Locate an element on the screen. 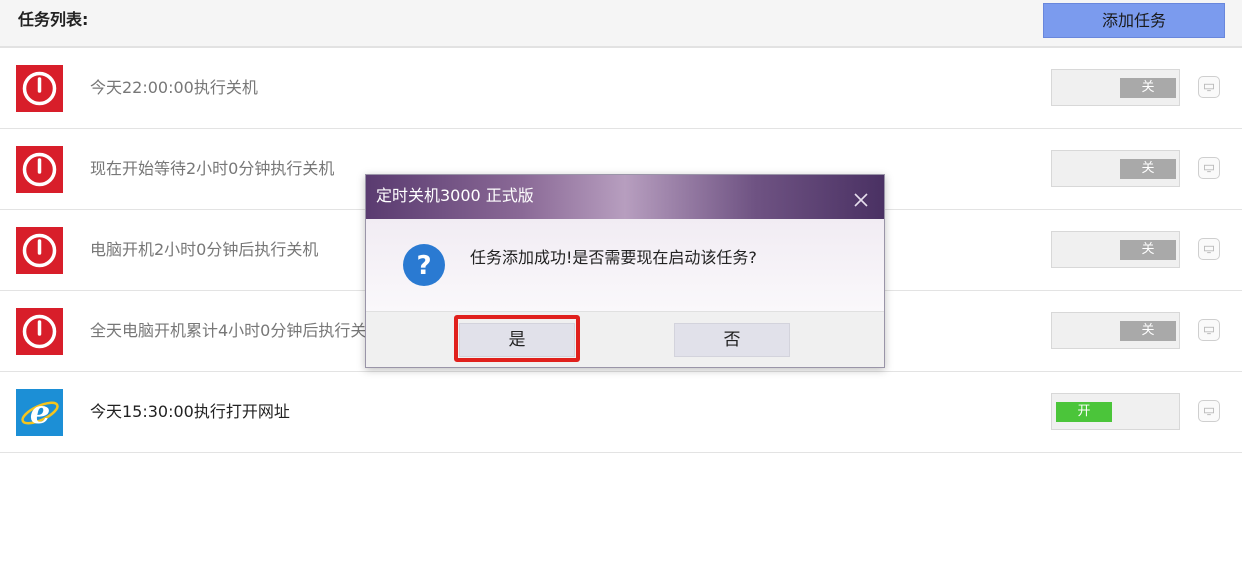 The height and width of the screenshot is (572, 1242). confirm-dialog: 定时关机3000 正式版 ? 任务添加成功!是否需要现在启动该任务? 是 否 is located at coordinates (625, 271).